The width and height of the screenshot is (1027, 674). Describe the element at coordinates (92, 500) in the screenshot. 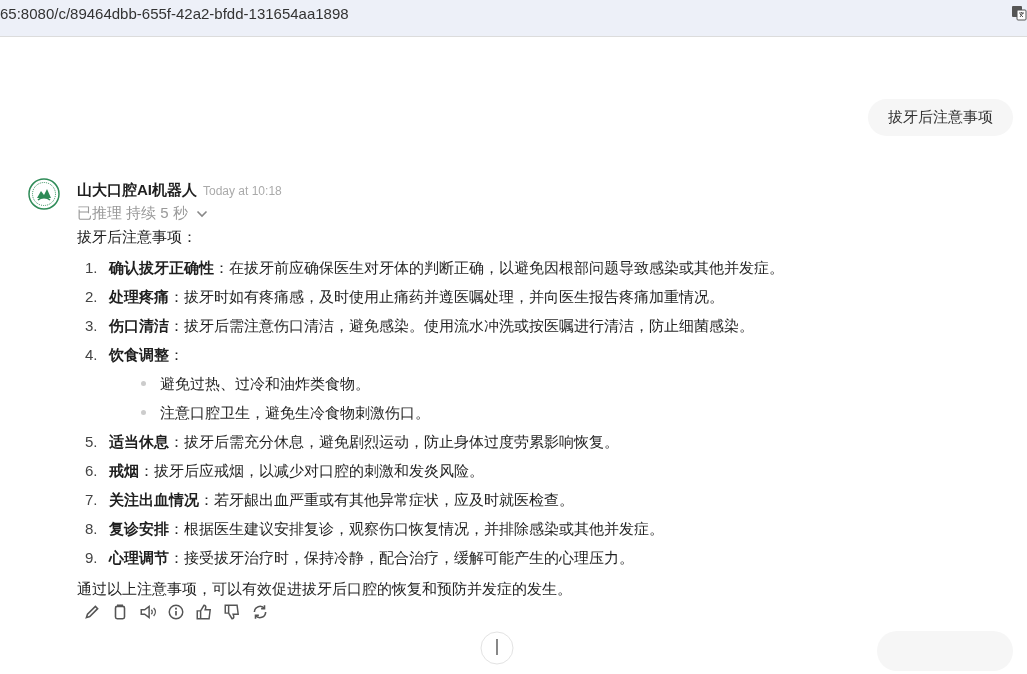

I see `list-number: 7.` at that location.